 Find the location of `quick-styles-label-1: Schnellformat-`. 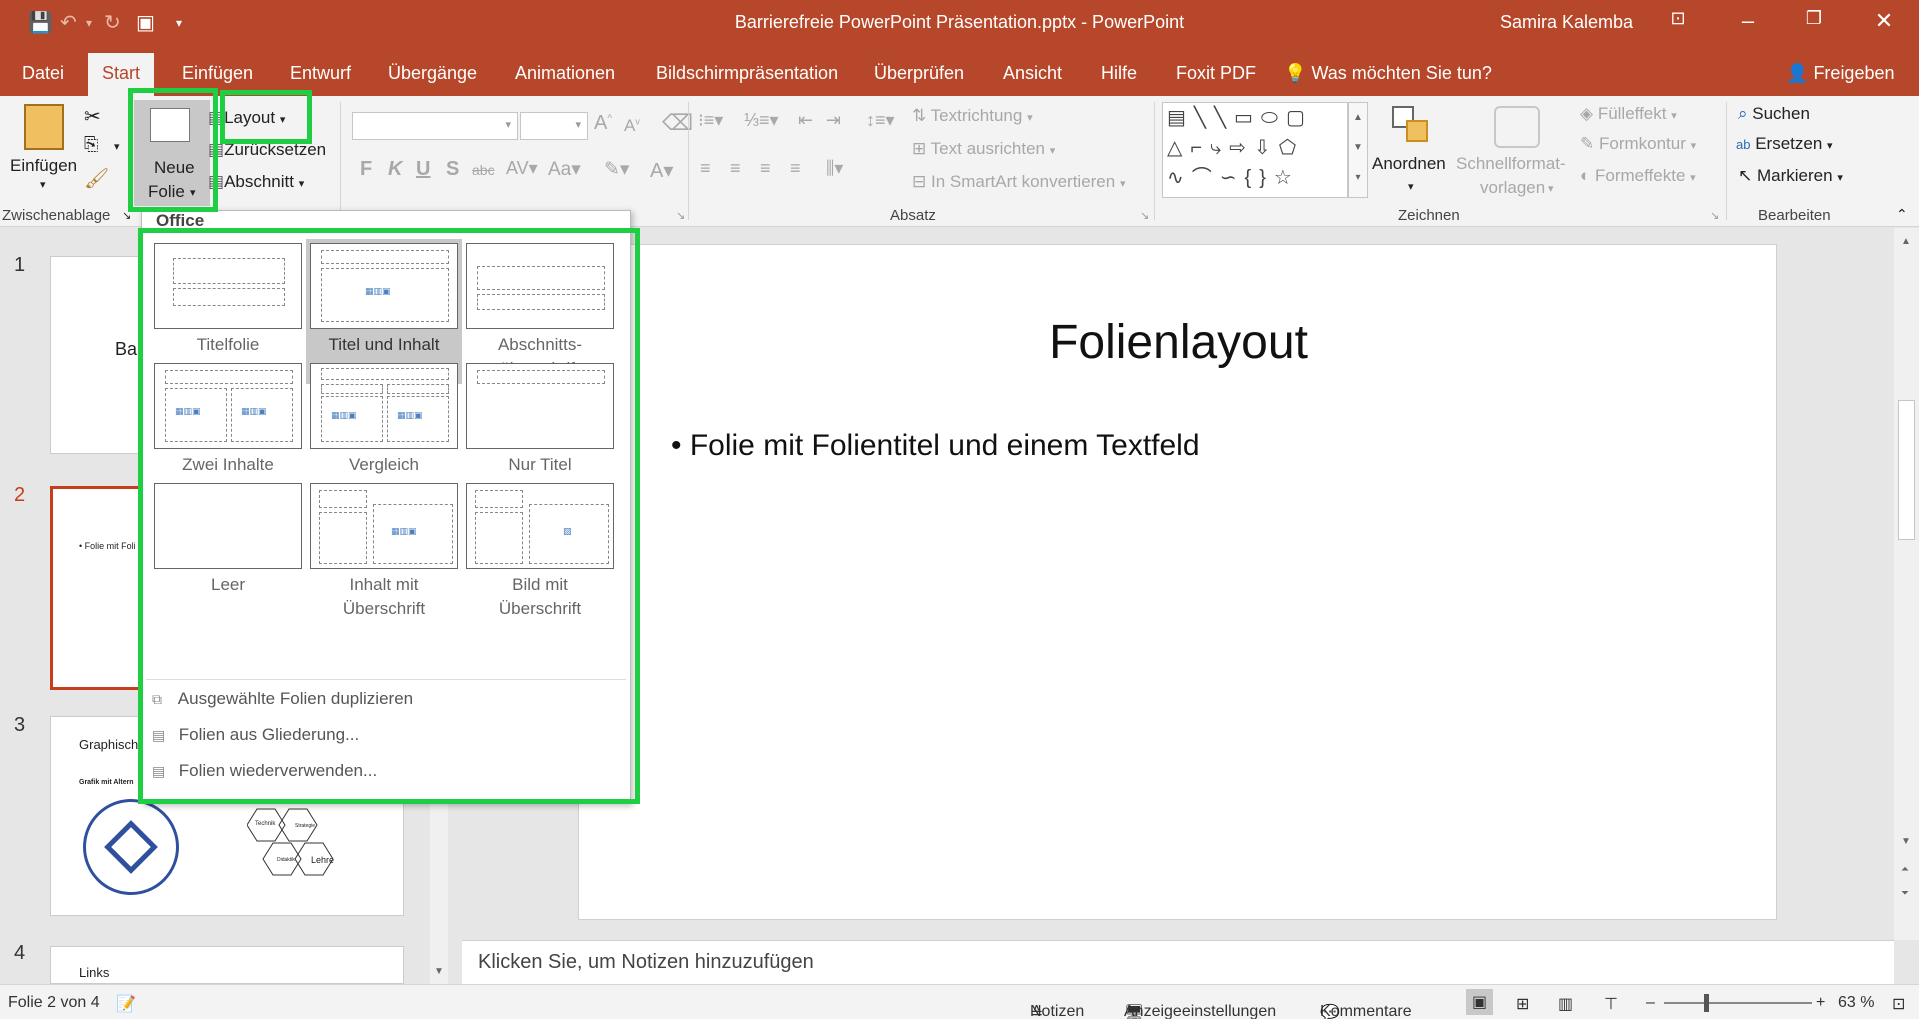

quick-styles-label-1: Schnellformat- is located at coordinates (1511, 164).